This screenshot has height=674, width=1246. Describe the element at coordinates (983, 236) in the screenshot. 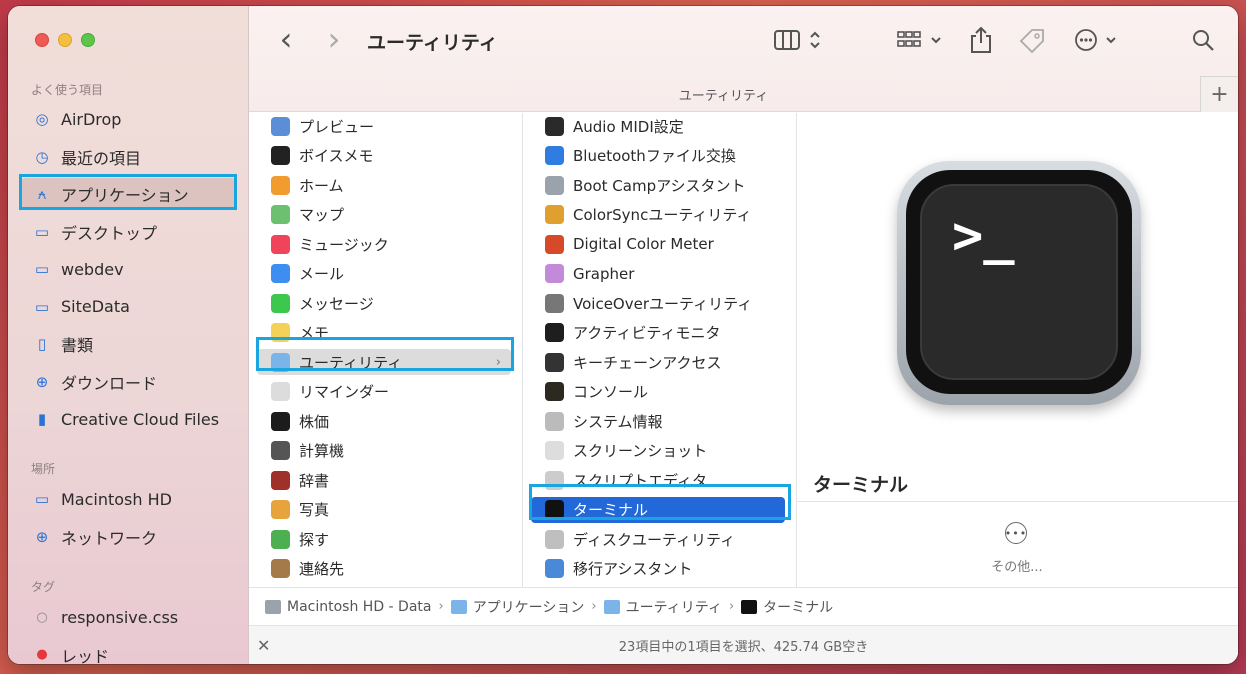

I see `terminal-prompt: >_` at that location.